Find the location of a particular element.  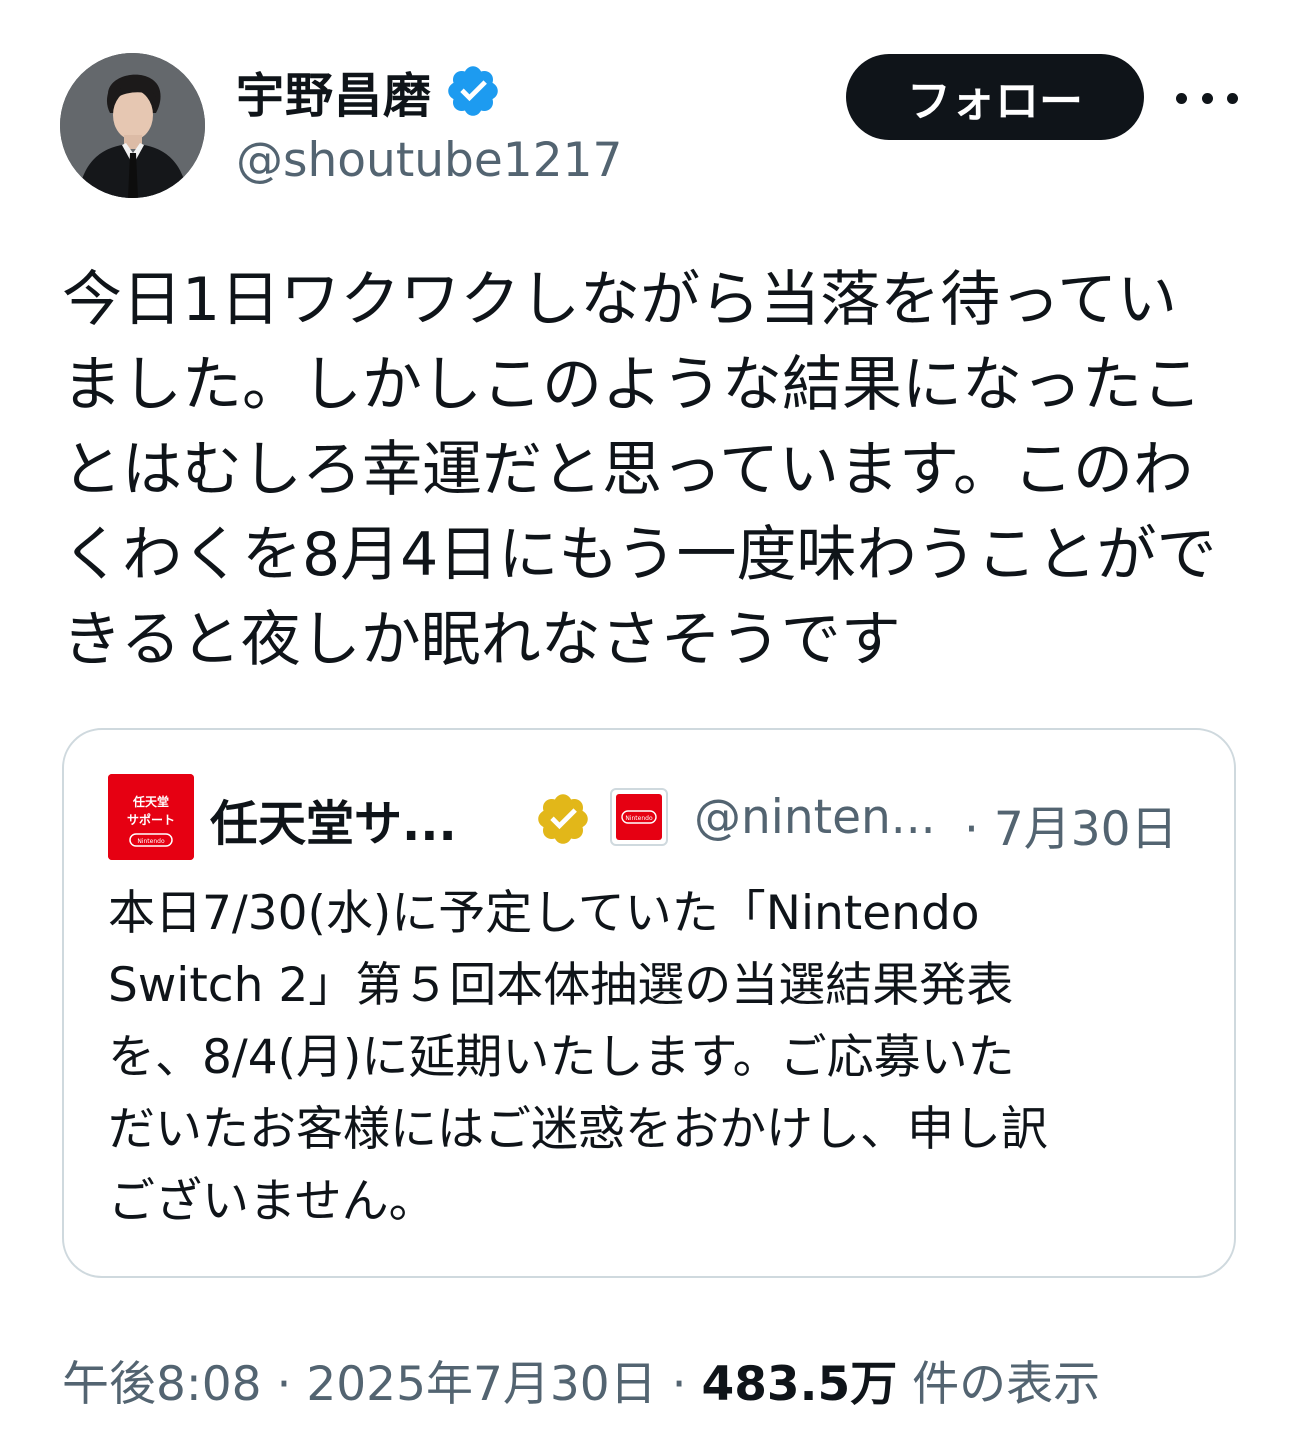

author-display-name: 宇野昌磨 is located at coordinates (334, 91).